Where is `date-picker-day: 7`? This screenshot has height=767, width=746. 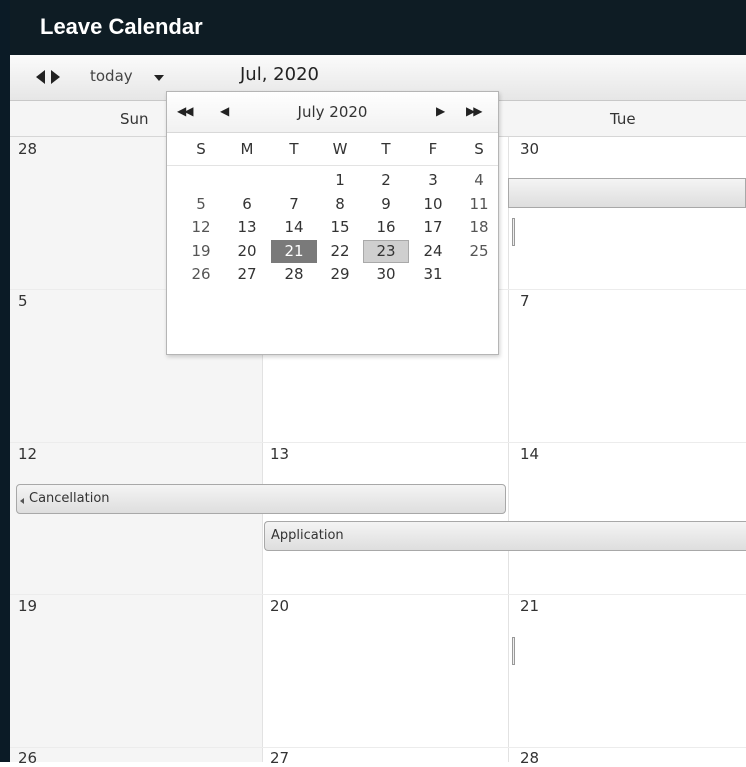
date-picker-day: 7 is located at coordinates (294, 204).